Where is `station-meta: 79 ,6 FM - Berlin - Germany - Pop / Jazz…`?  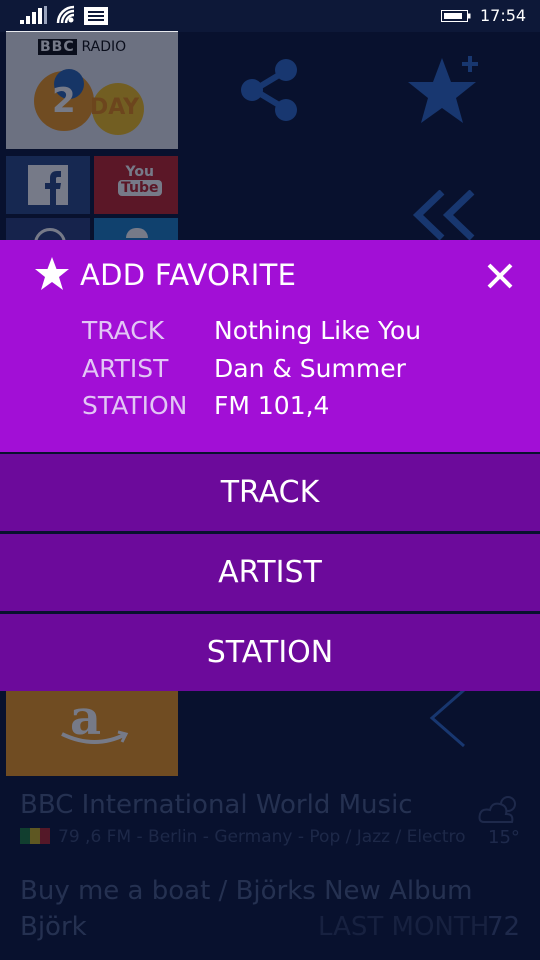 station-meta: 79 ,6 FM - Berlin - Germany - Pop / Jazz… is located at coordinates (262, 837).